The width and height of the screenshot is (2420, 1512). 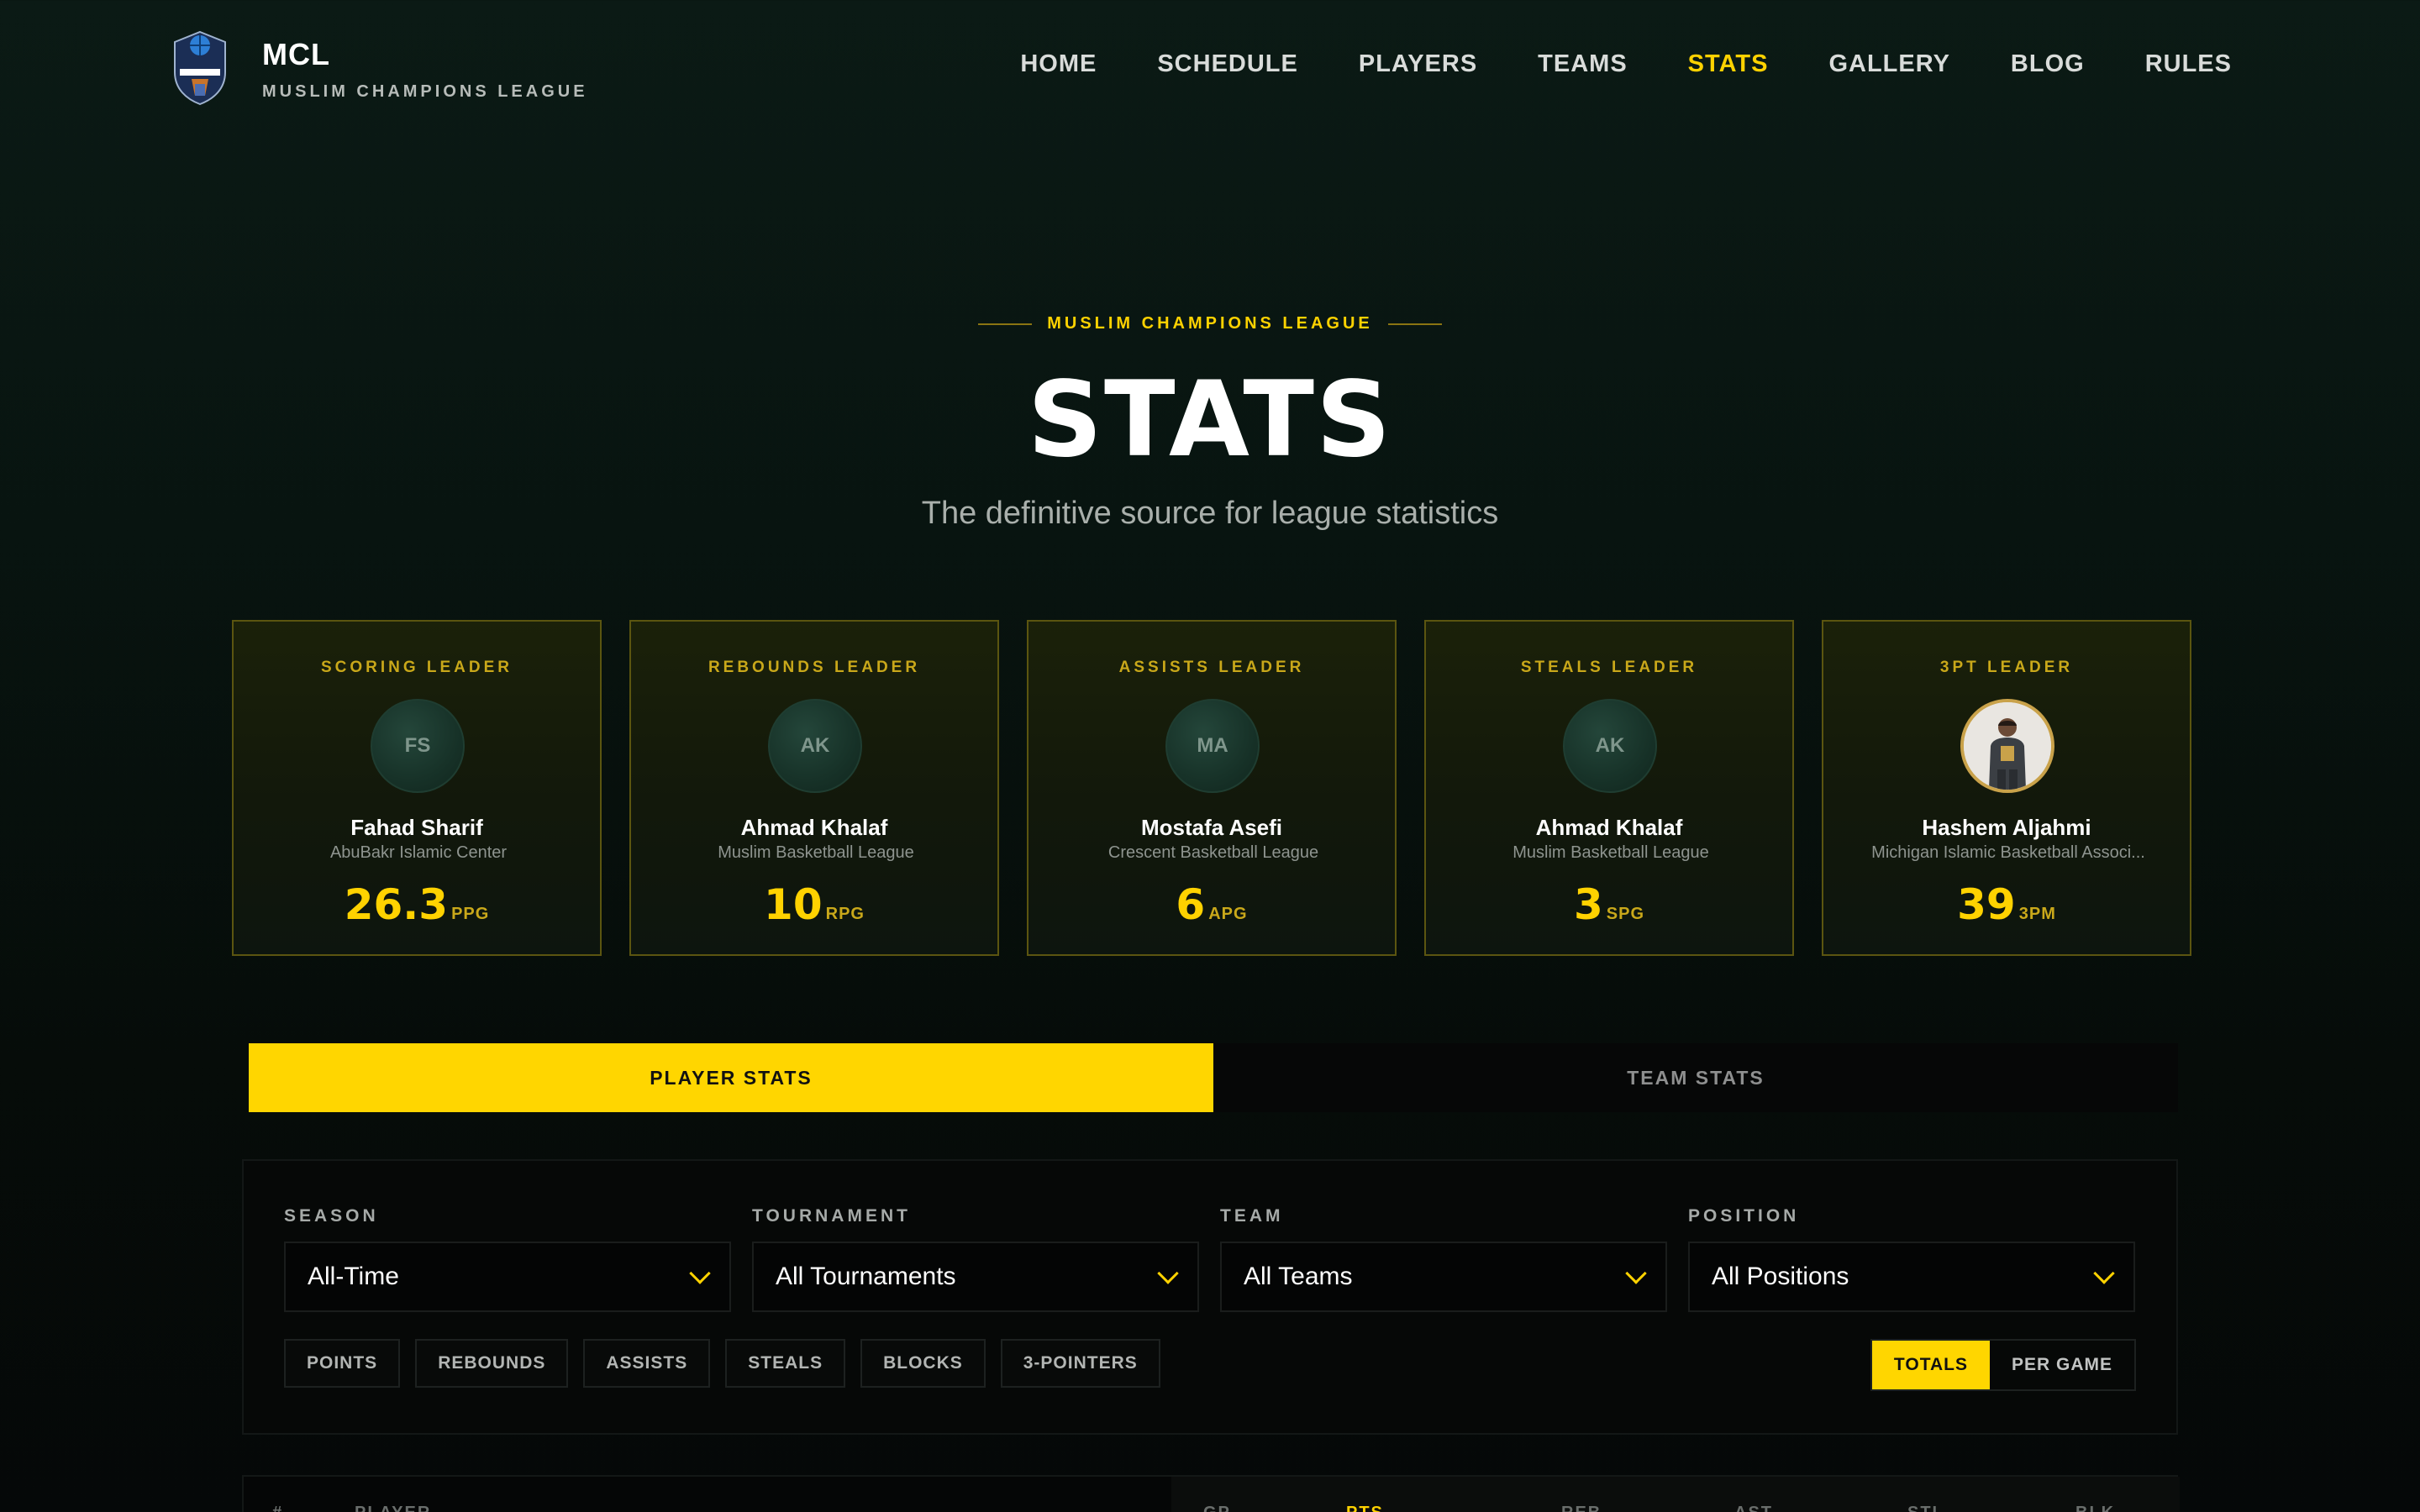 I want to click on select-value: All Teams, so click(x=1298, y=1276).